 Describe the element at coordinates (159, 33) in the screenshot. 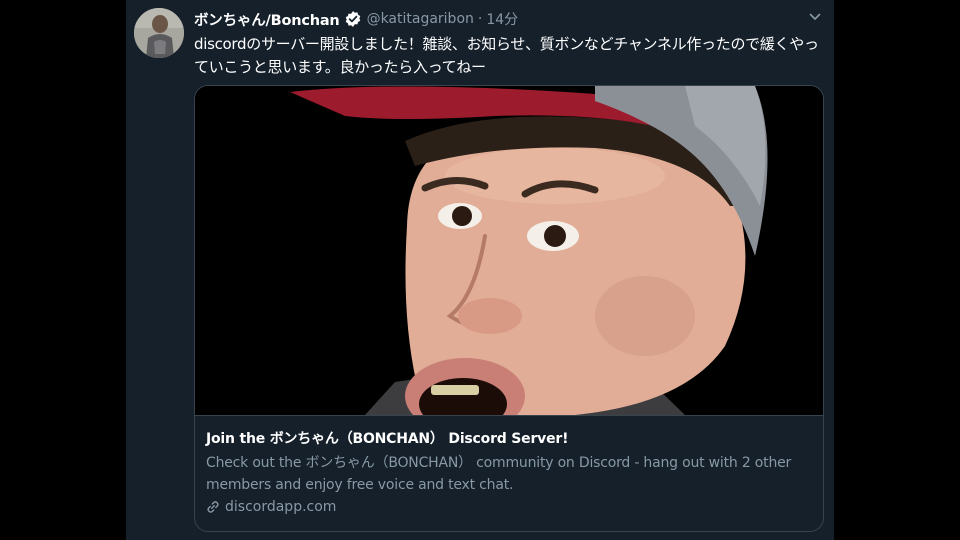

I see `avatar` at that location.